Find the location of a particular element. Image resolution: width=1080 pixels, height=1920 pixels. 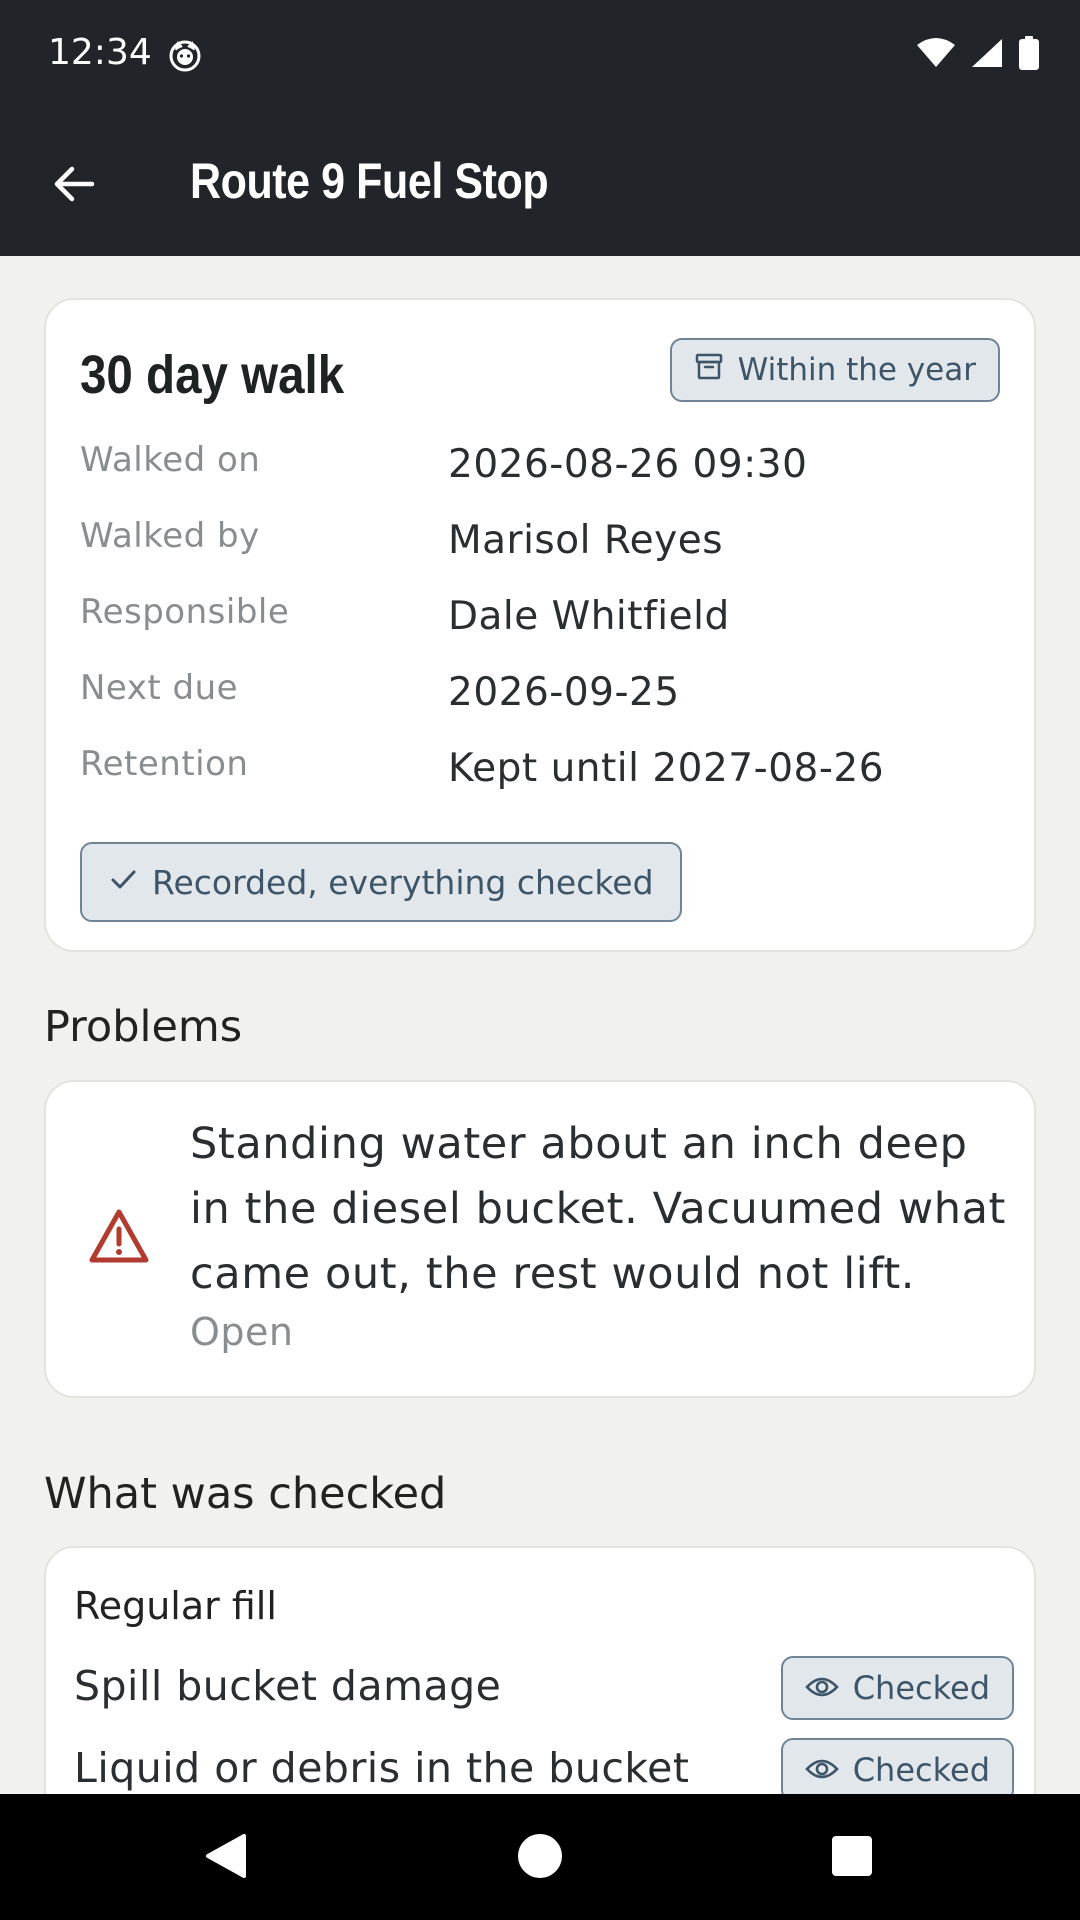

detail-value: Marisol Reyes is located at coordinates (586, 540).